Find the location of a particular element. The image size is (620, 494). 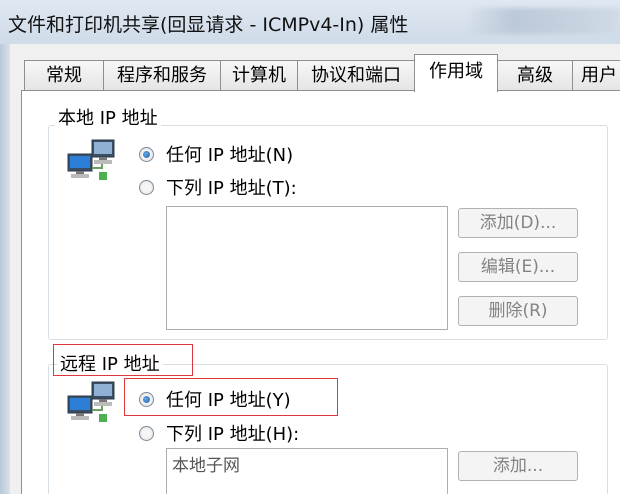

tab-computers: 计算机 is located at coordinates (259, 75).